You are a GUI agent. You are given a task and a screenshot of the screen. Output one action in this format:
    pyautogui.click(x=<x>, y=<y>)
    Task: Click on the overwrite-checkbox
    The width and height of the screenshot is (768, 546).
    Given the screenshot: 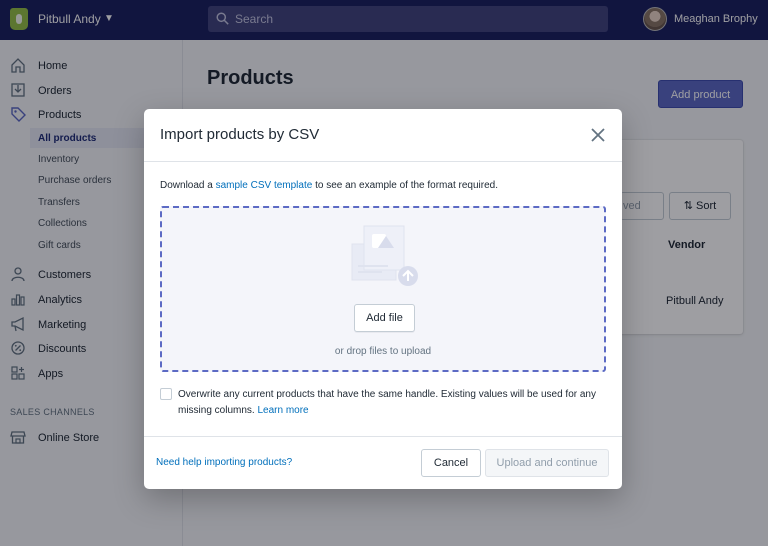 What is the action you would take?
    pyautogui.click(x=166, y=394)
    